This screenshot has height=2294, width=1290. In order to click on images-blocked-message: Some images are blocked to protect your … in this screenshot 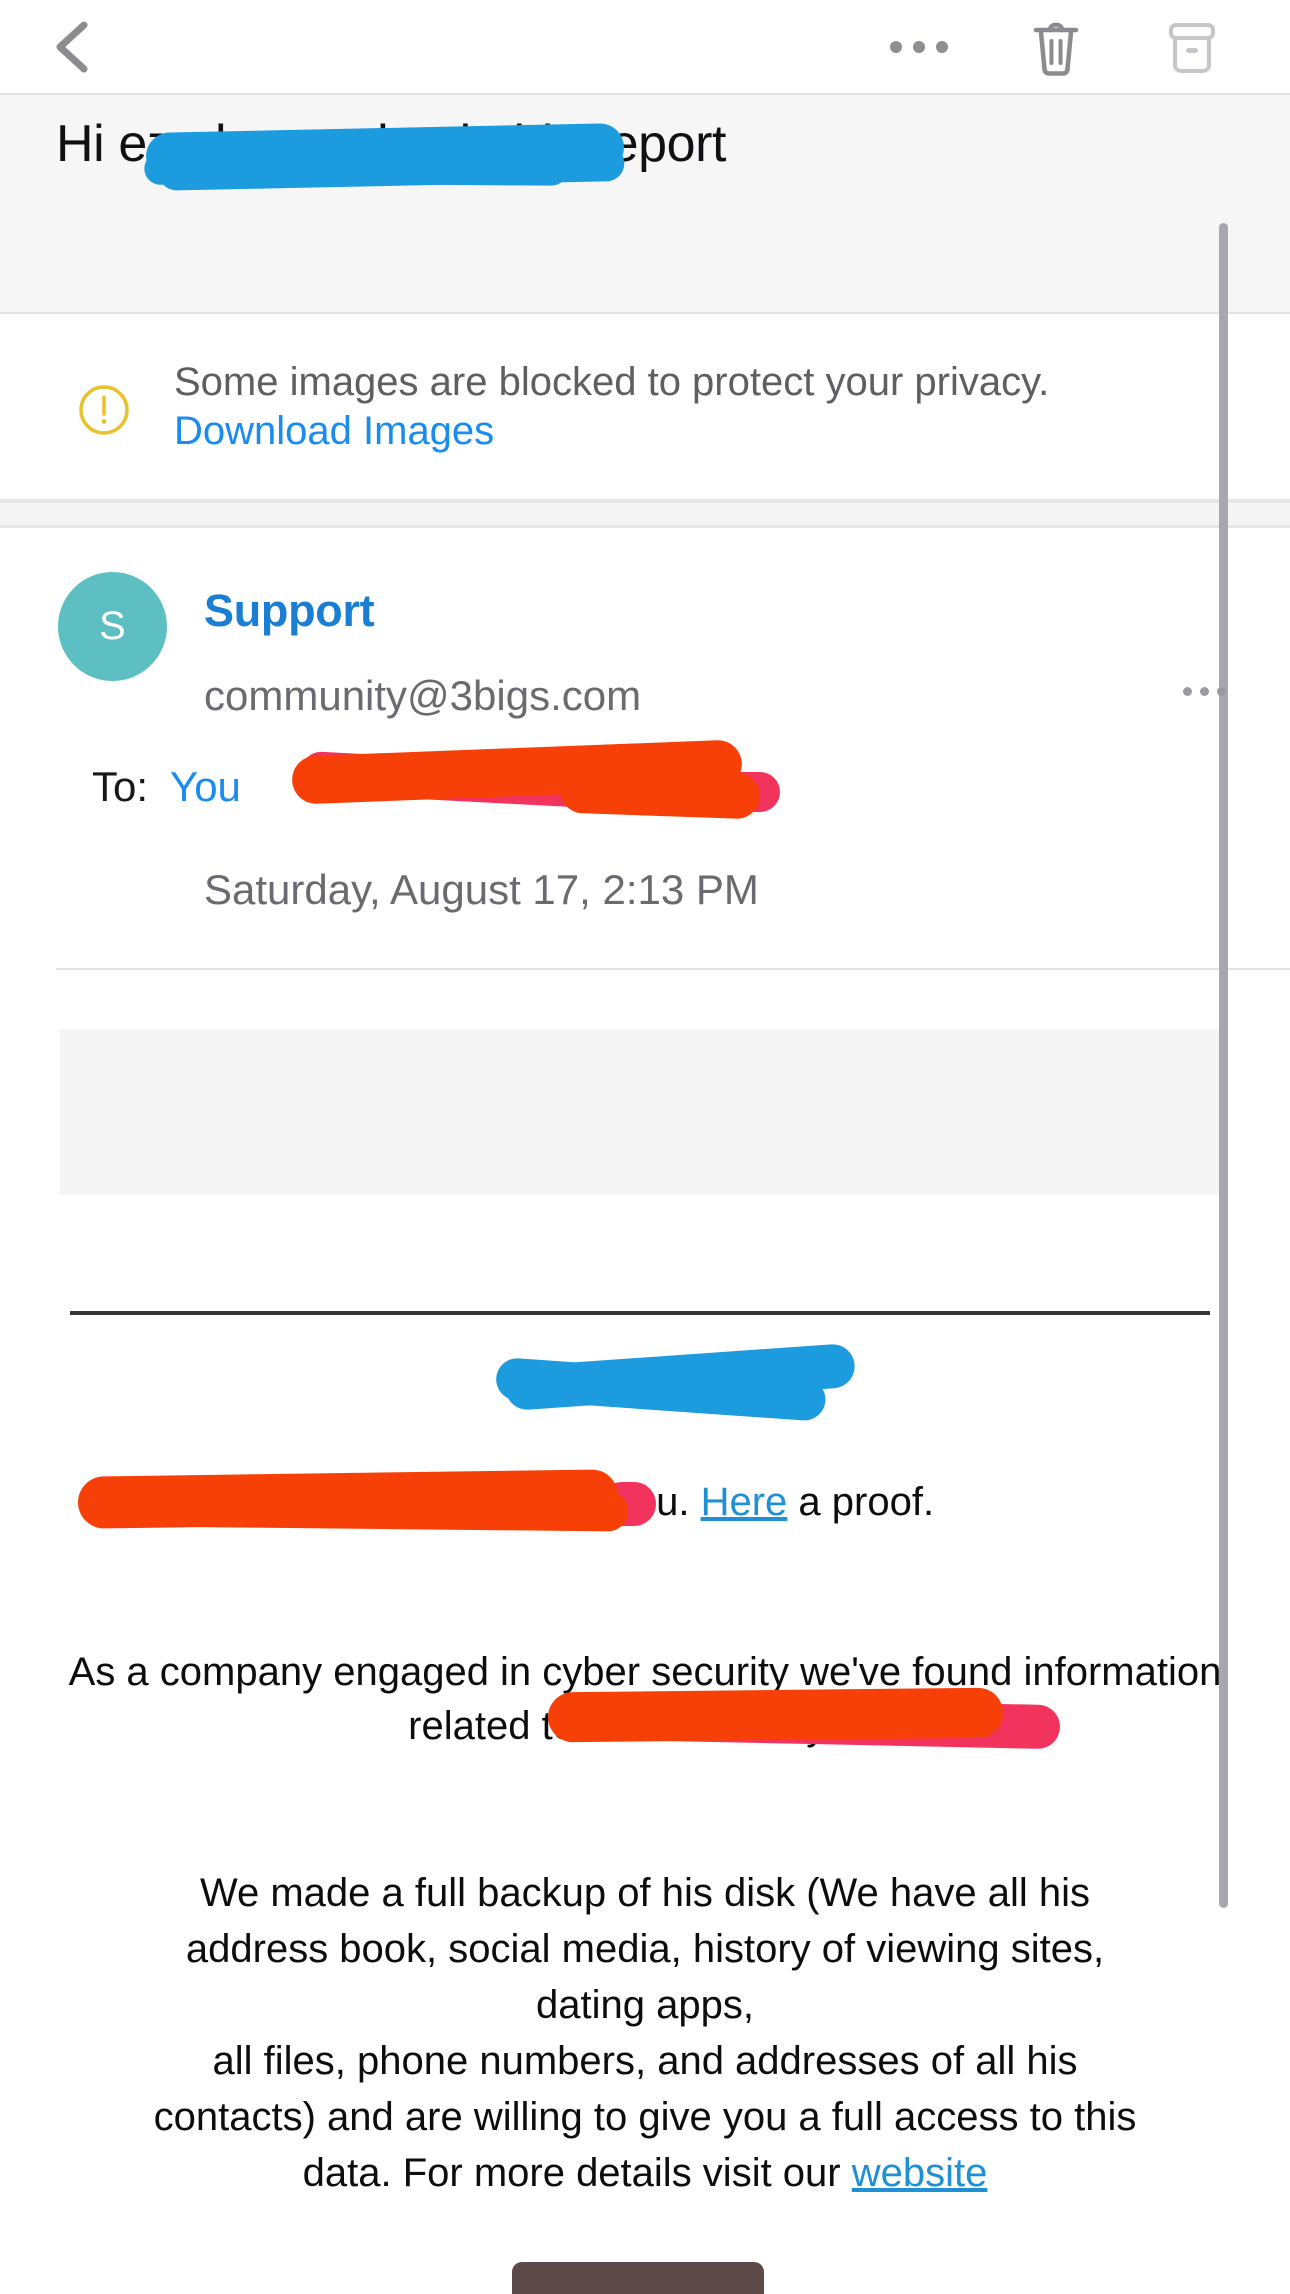, I will do `click(612, 381)`.